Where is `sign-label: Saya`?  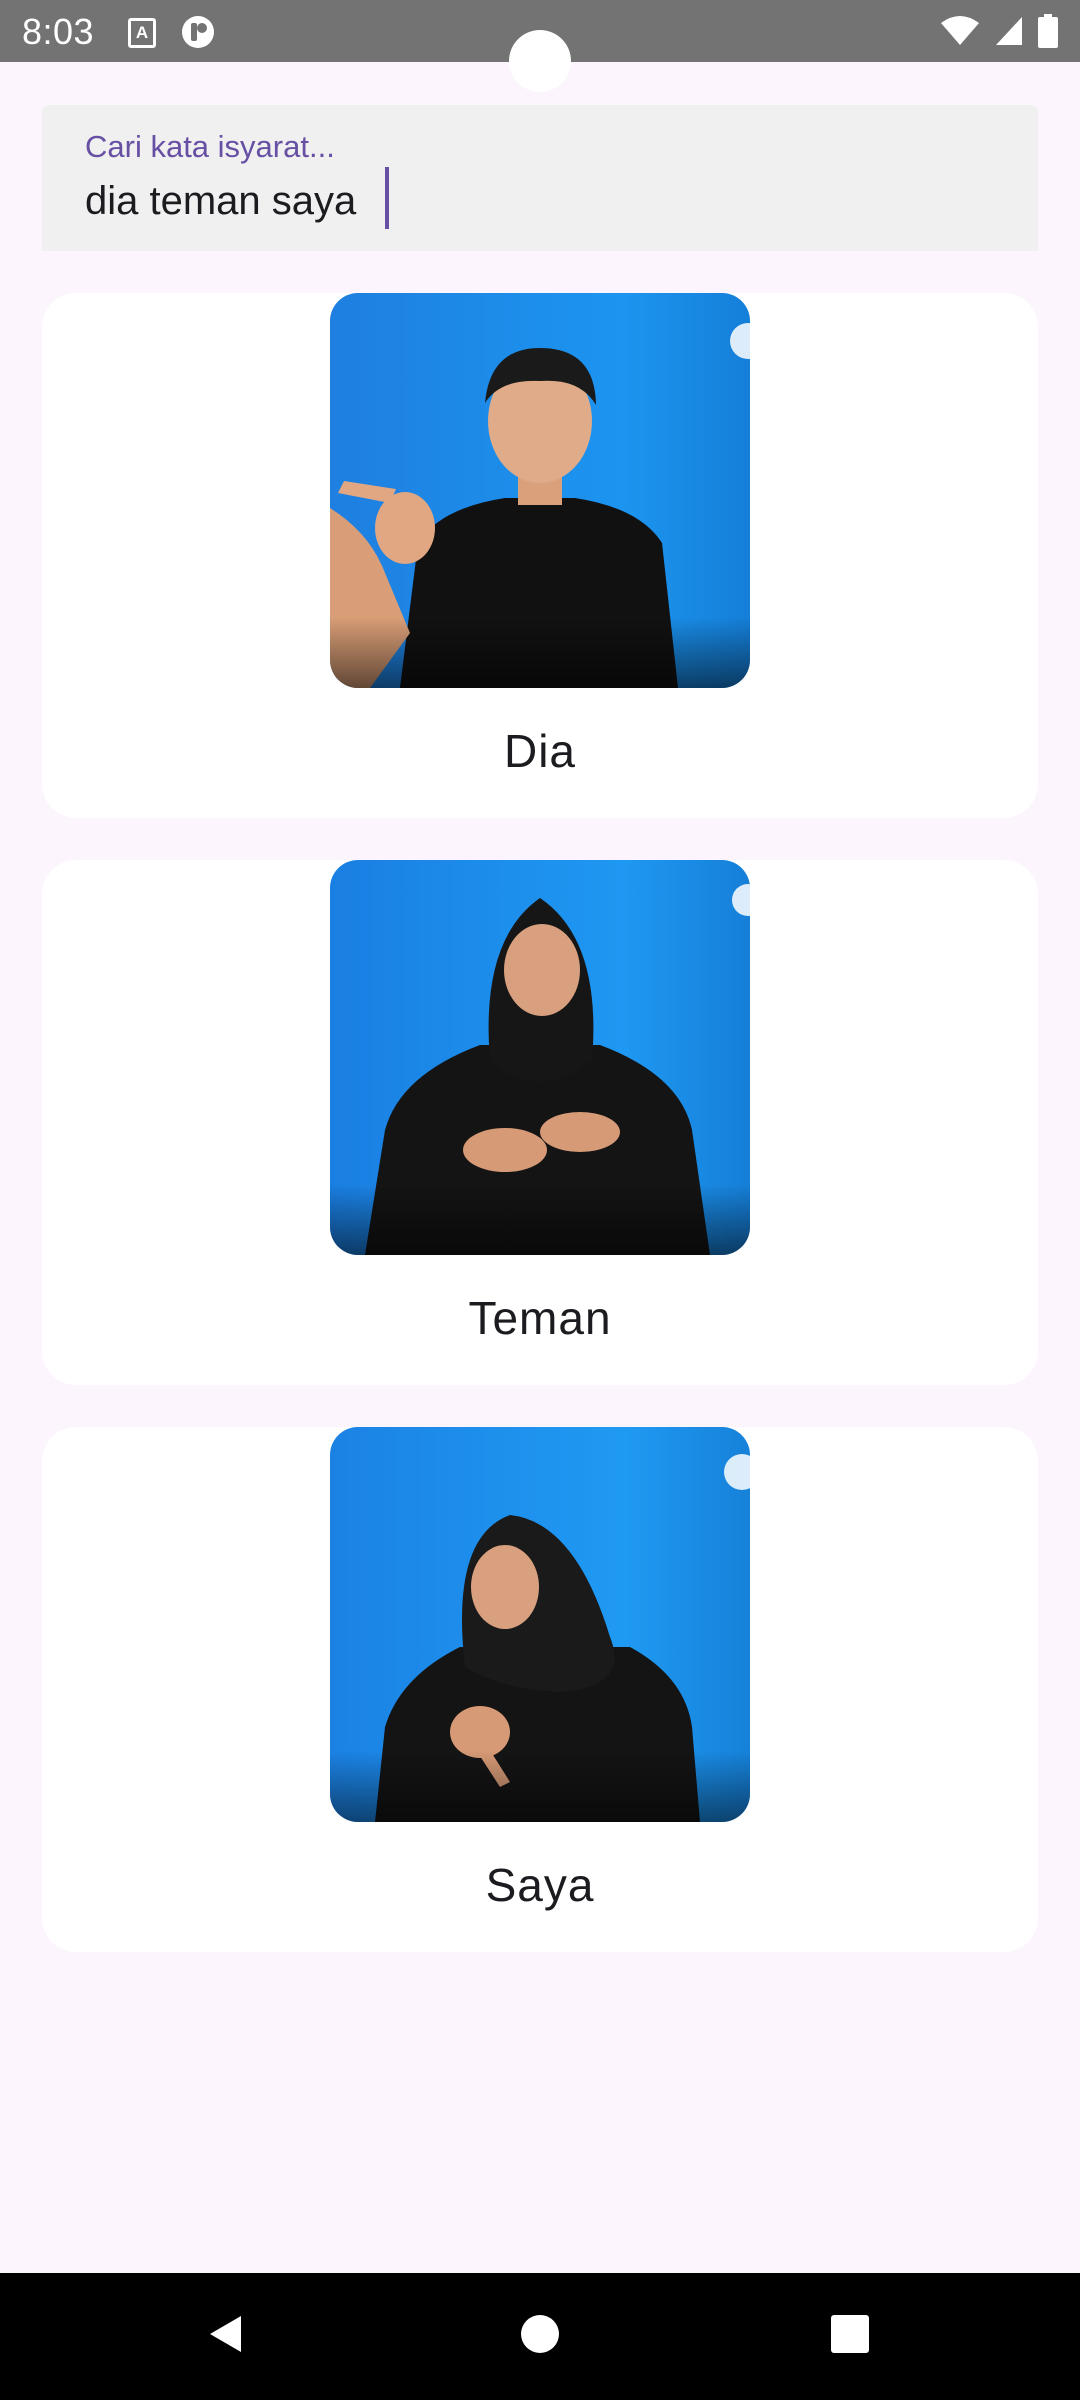 sign-label: Saya is located at coordinates (540, 1885).